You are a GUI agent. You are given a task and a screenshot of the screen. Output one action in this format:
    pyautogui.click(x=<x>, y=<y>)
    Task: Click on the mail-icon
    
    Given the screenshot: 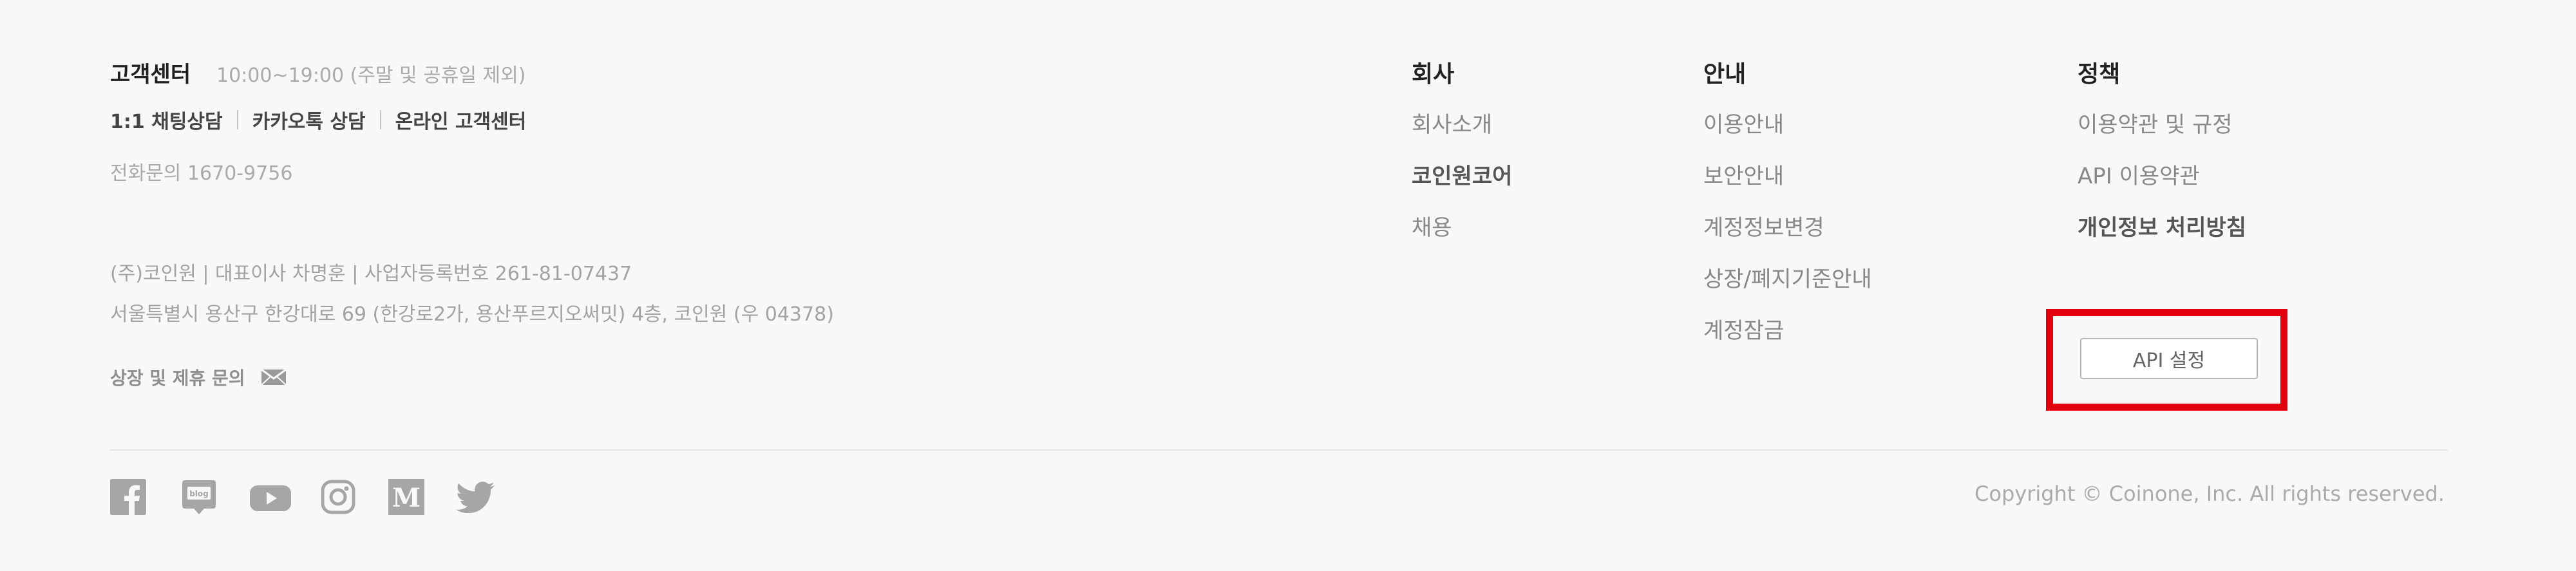 What is the action you would take?
    pyautogui.click(x=273, y=377)
    